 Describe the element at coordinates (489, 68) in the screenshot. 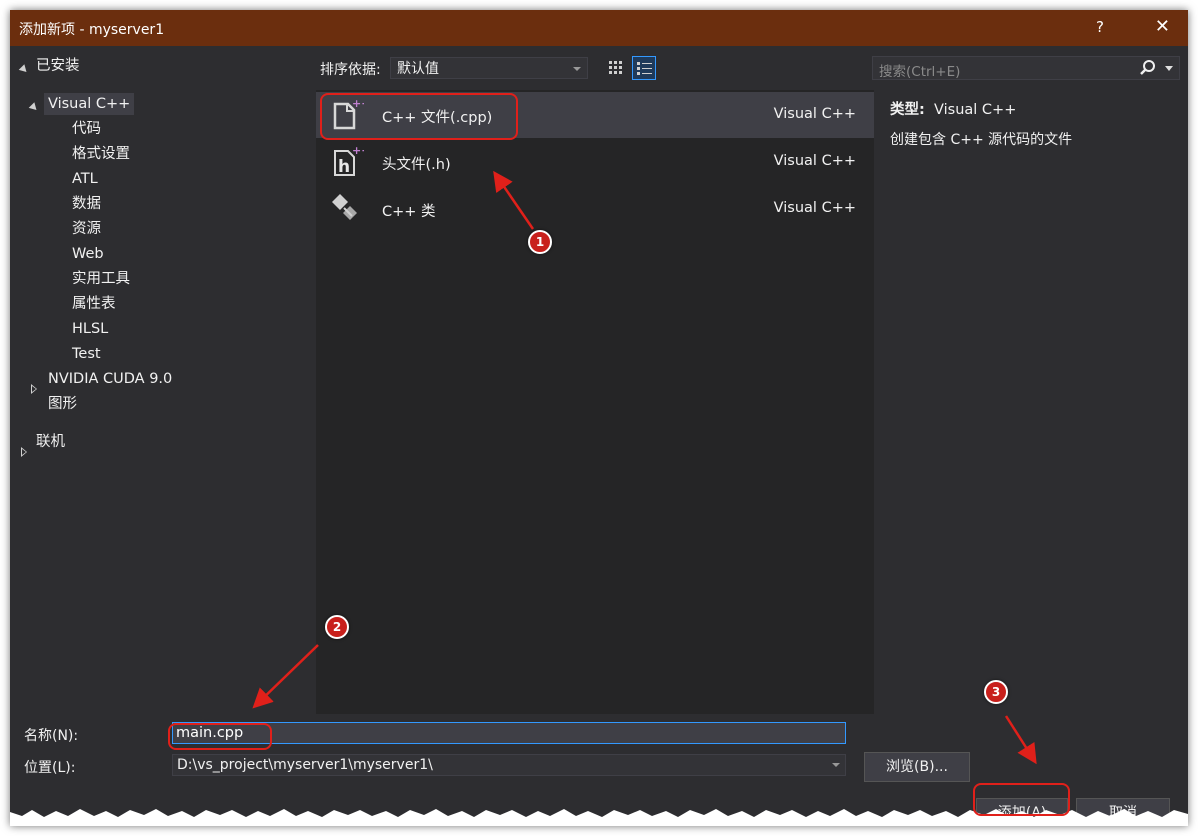

I see `sort-dropdown: 默认值` at that location.